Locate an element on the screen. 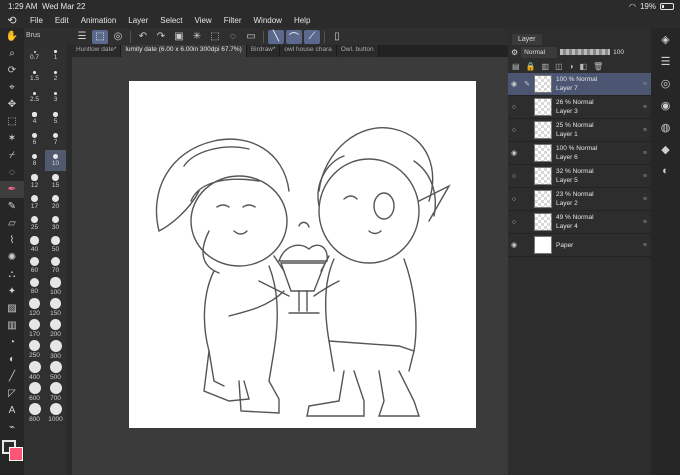 This screenshot has height=475, width=680. brush-size-option: 170 is located at coordinates (34, 328).